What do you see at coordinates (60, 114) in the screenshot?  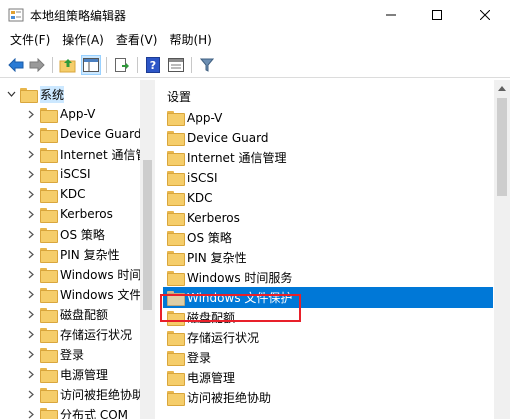 I see `tree-item: App-V` at bounding box center [60, 114].